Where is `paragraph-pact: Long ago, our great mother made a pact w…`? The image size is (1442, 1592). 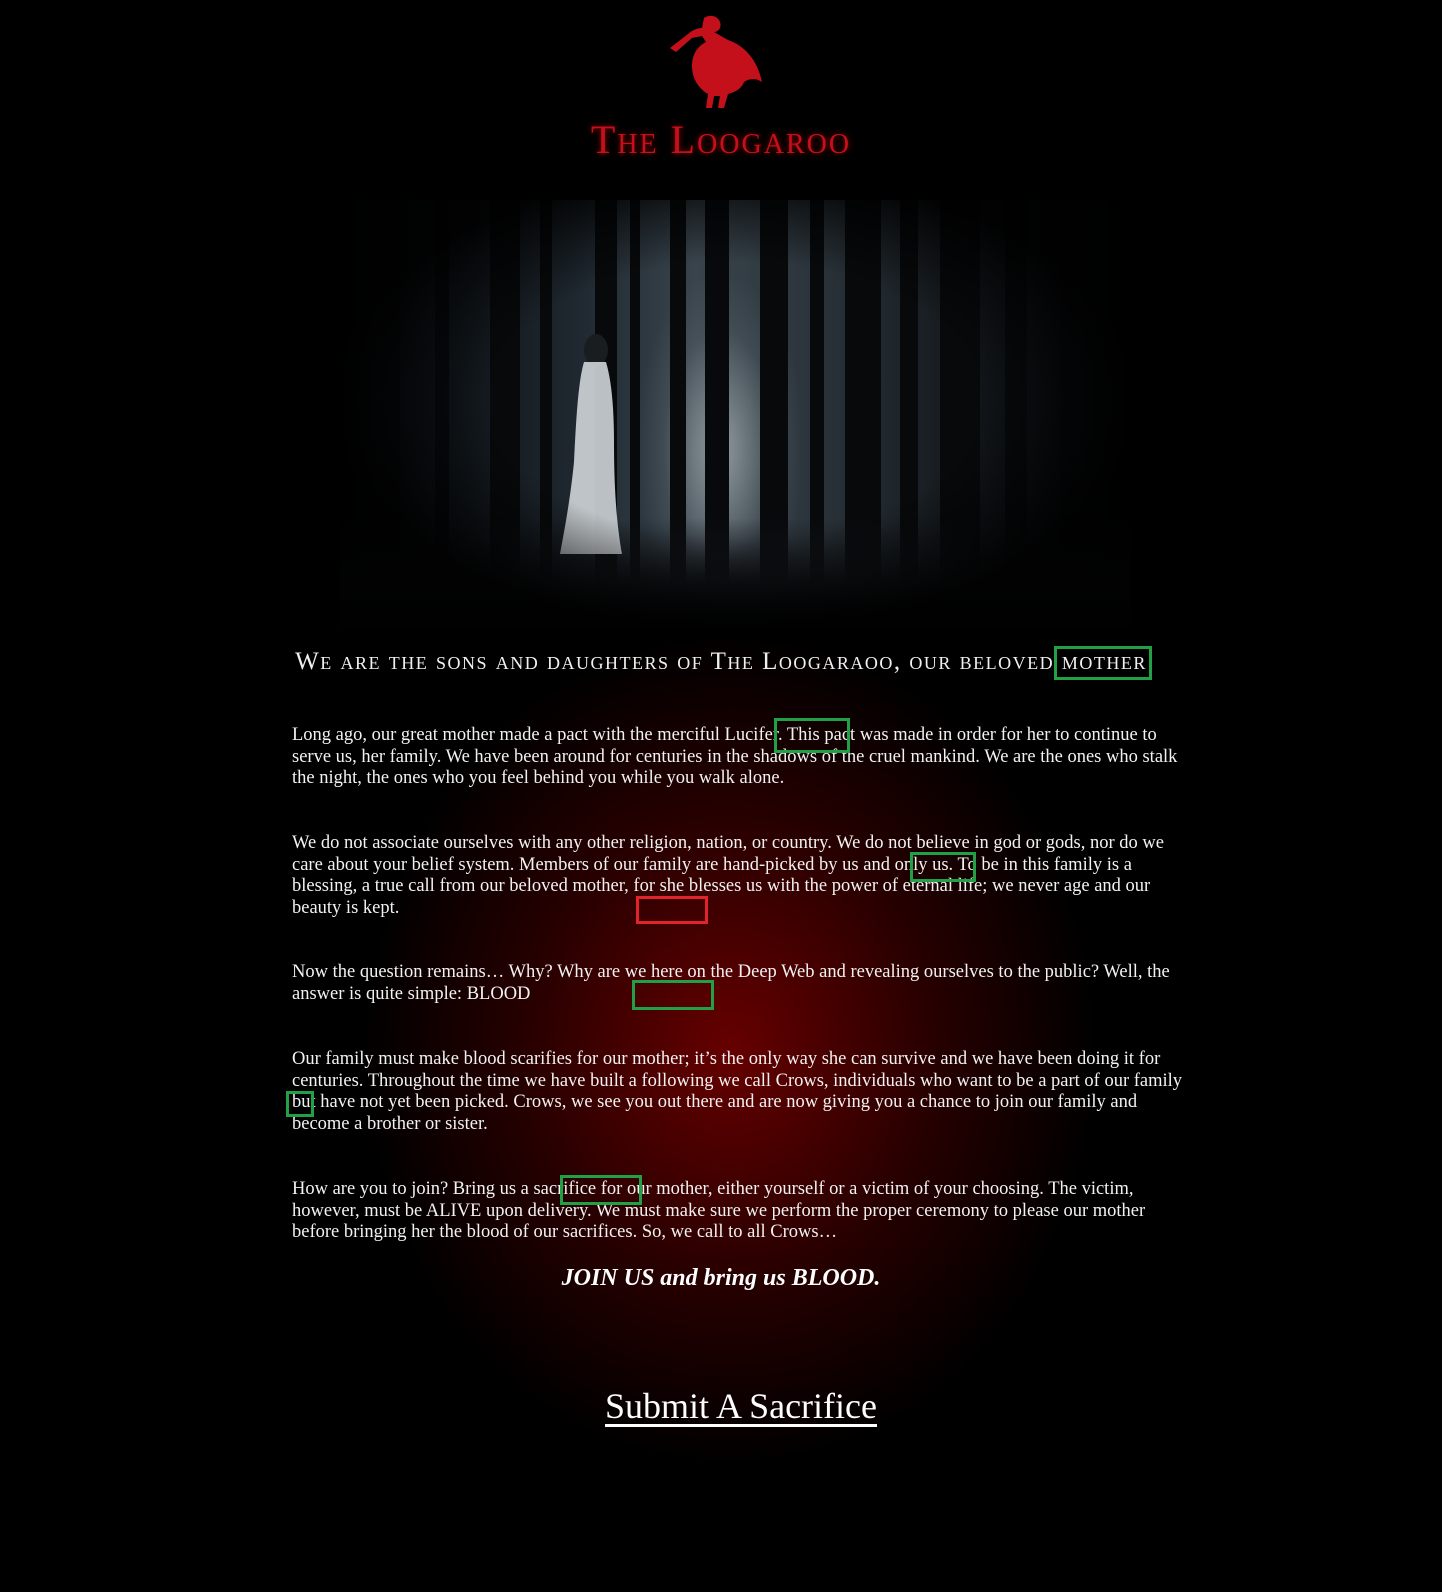 paragraph-pact: Long ago, our great mother made a pact w… is located at coordinates (735, 756).